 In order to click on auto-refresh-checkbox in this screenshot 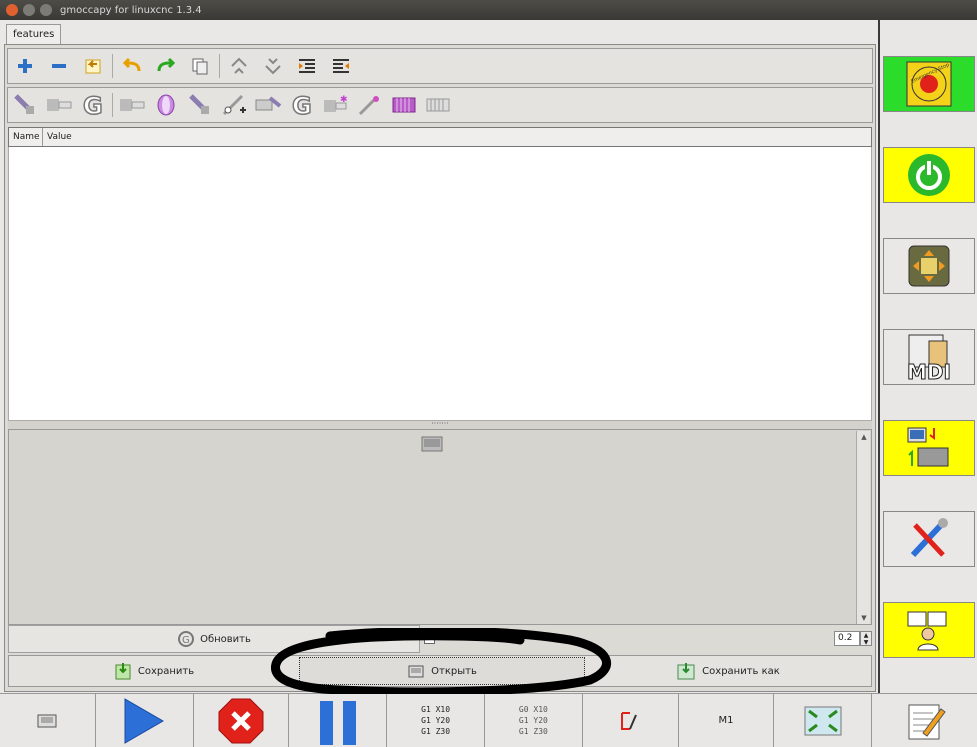, I will do `click(429, 638)`.